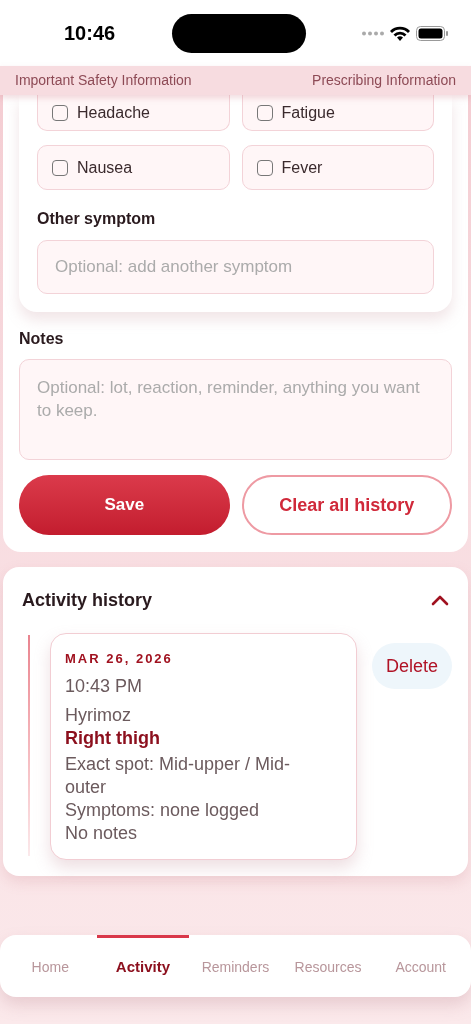 Image resolution: width=471 pixels, height=1024 pixels. What do you see at coordinates (90, 33) in the screenshot?
I see `status-time: 10:46` at bounding box center [90, 33].